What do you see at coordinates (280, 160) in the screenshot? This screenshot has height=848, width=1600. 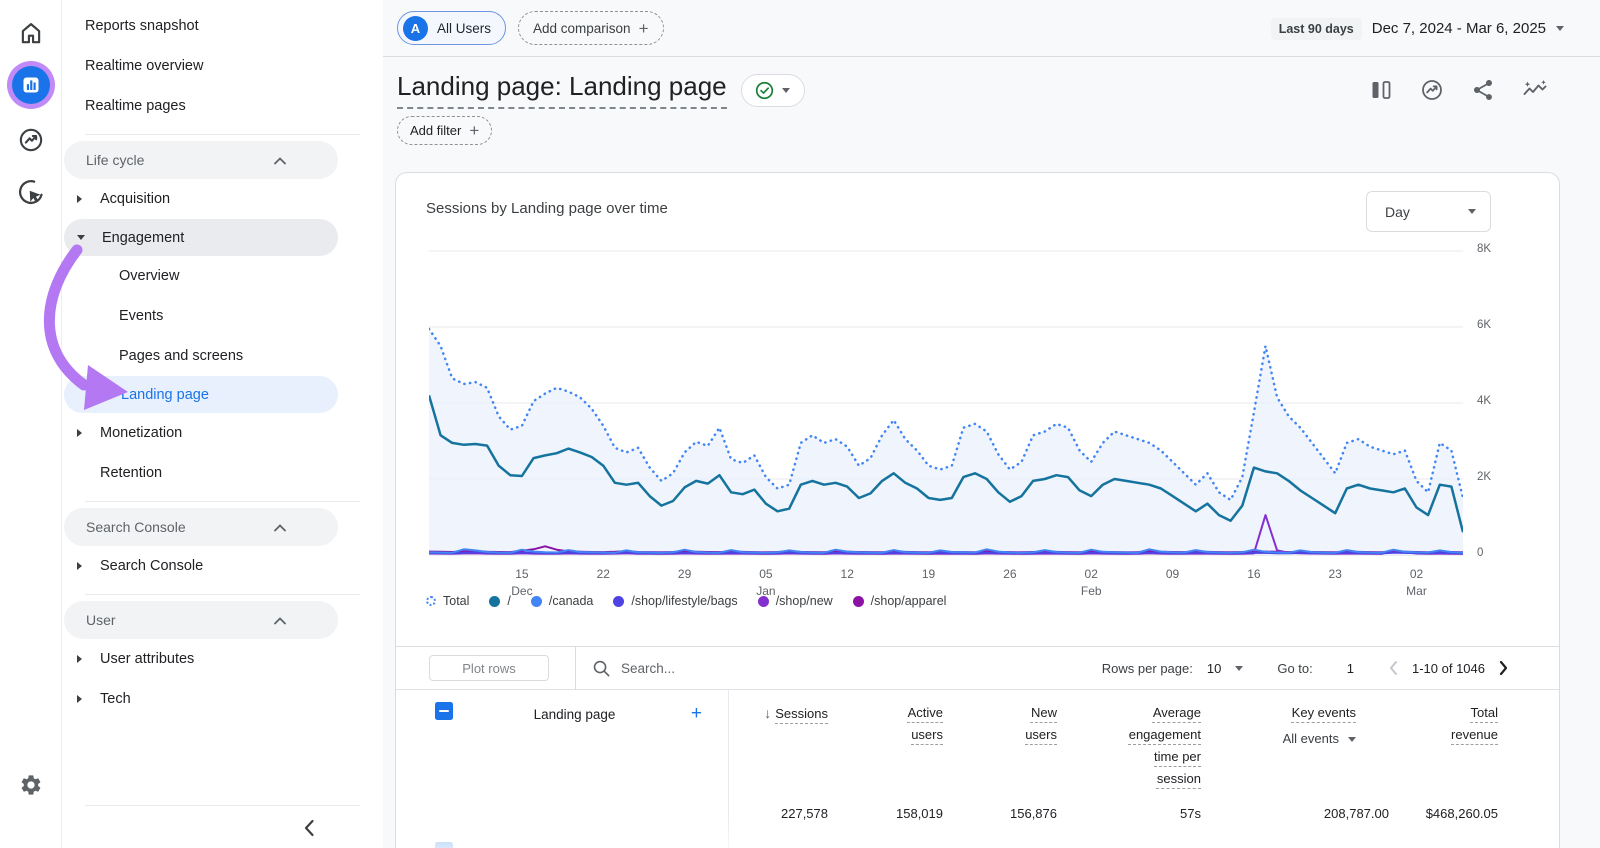 I see `chevron-up-icon` at bounding box center [280, 160].